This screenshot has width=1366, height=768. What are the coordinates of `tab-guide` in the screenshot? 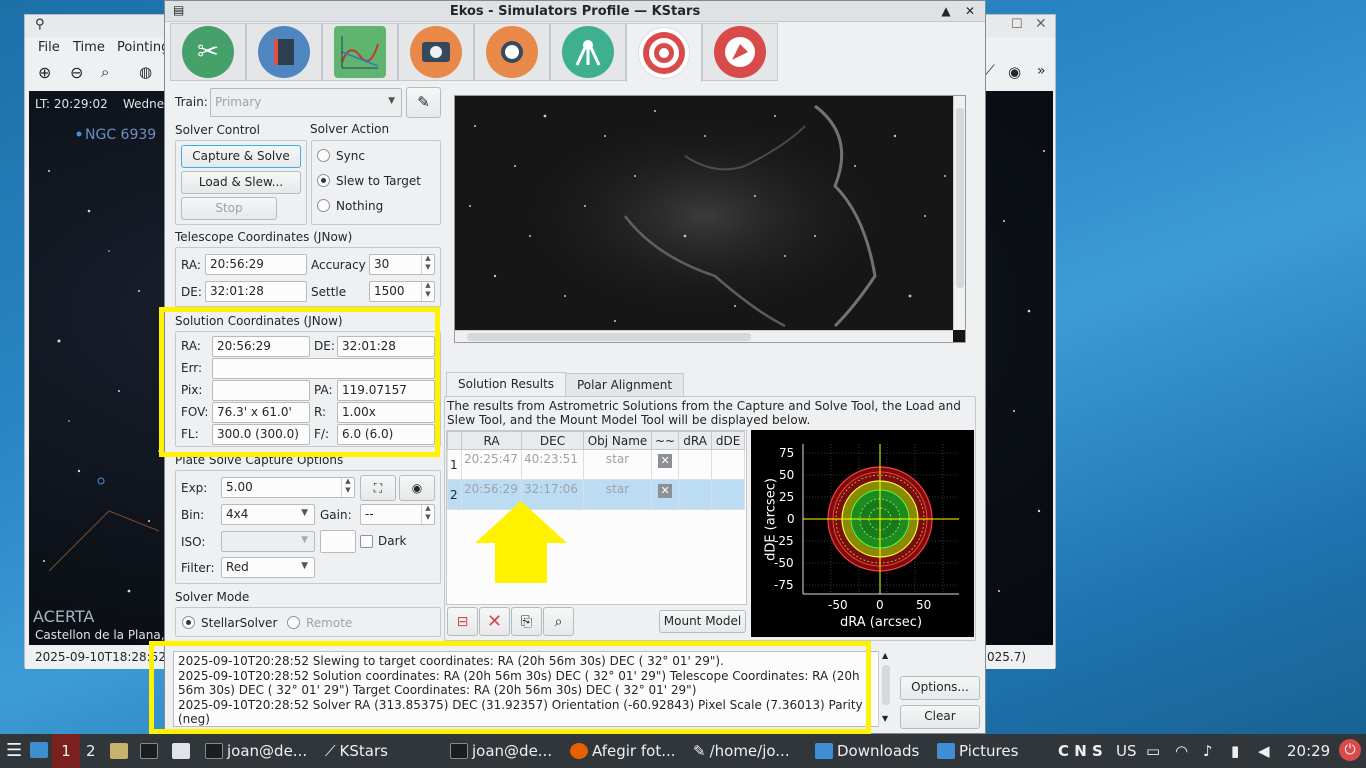 It's located at (740, 52).